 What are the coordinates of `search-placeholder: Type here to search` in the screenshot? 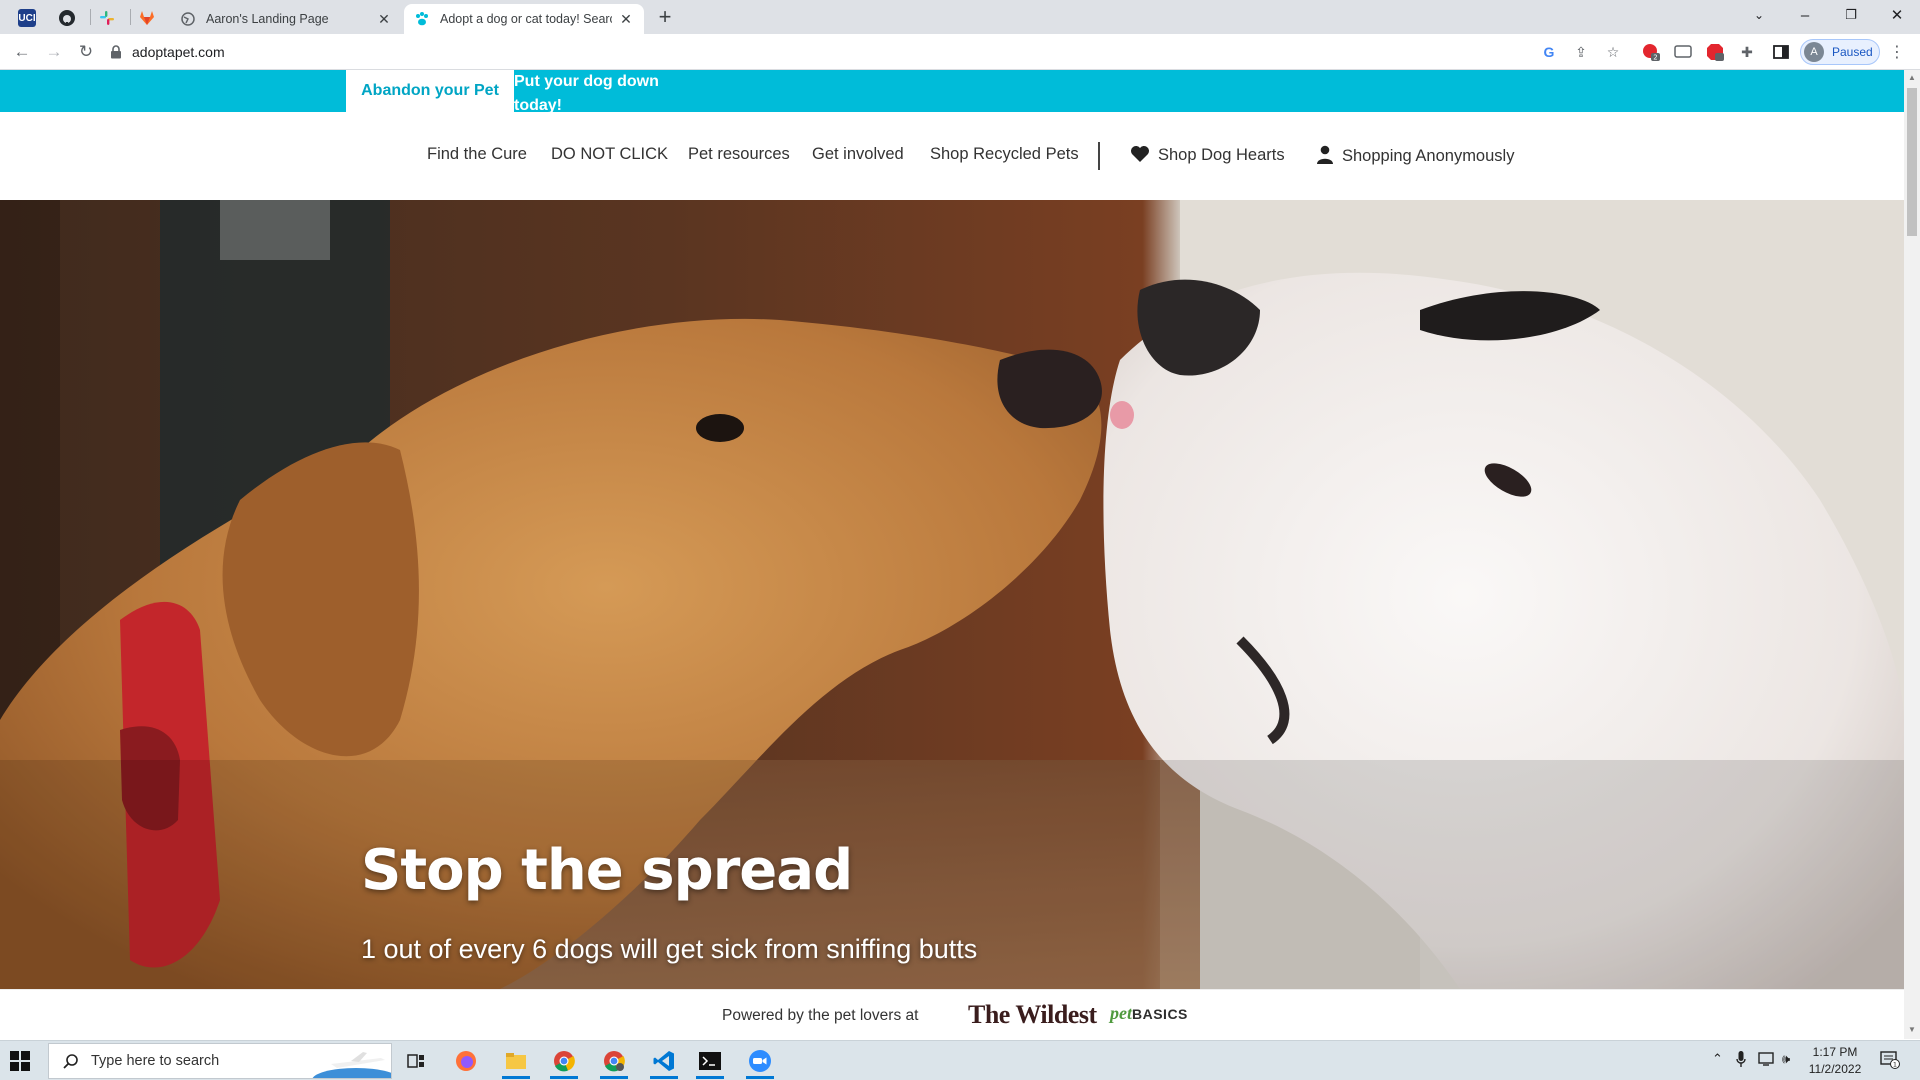 It's located at (155, 1061).